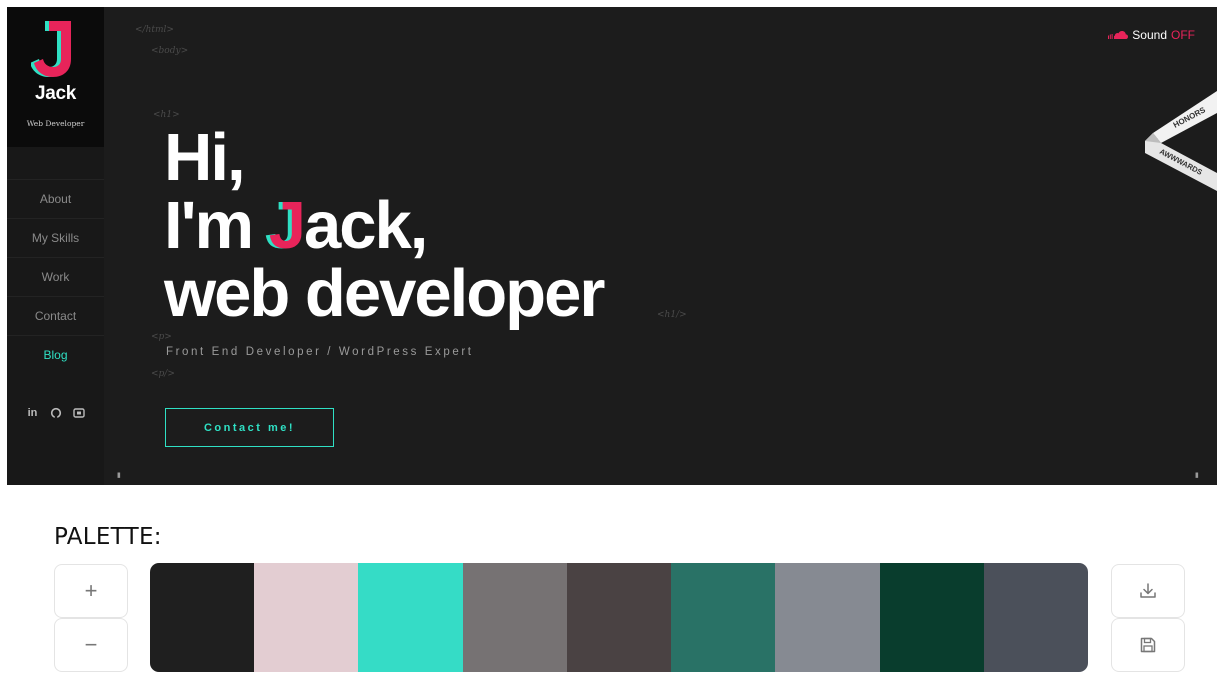 The image size is (1220, 681). Describe the element at coordinates (55, 198) in the screenshot. I see `nav-item-about: About` at that location.